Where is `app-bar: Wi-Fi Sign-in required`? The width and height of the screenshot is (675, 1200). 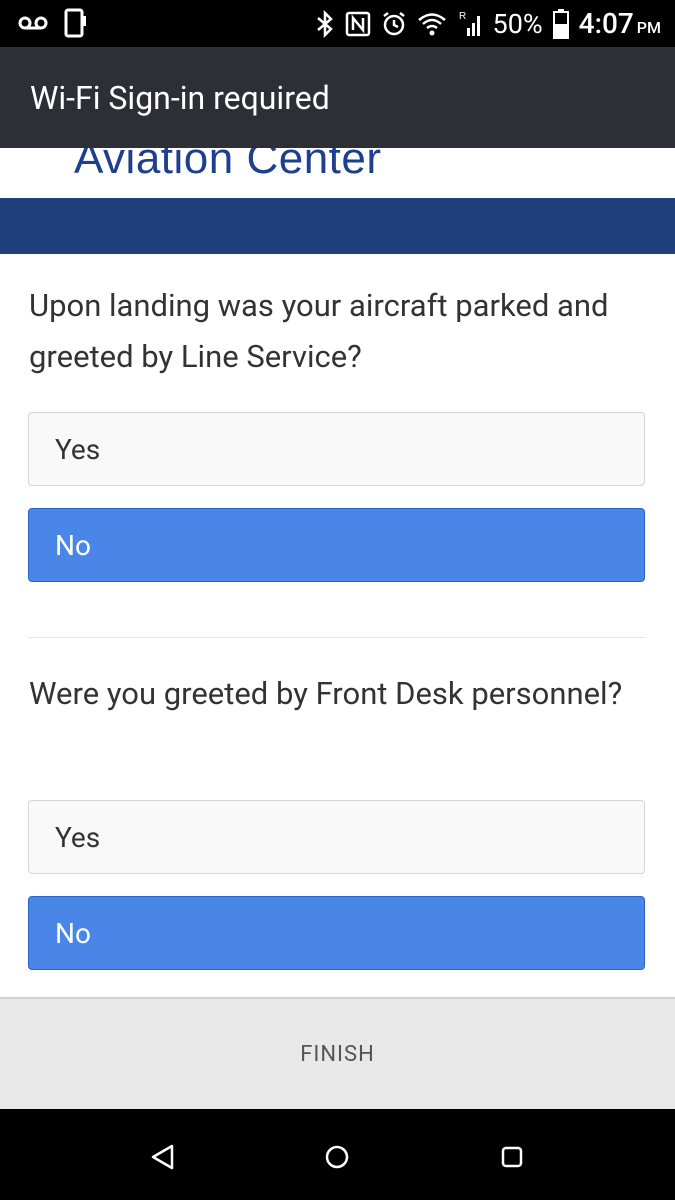 app-bar: Wi-Fi Sign-in required is located at coordinates (337, 97).